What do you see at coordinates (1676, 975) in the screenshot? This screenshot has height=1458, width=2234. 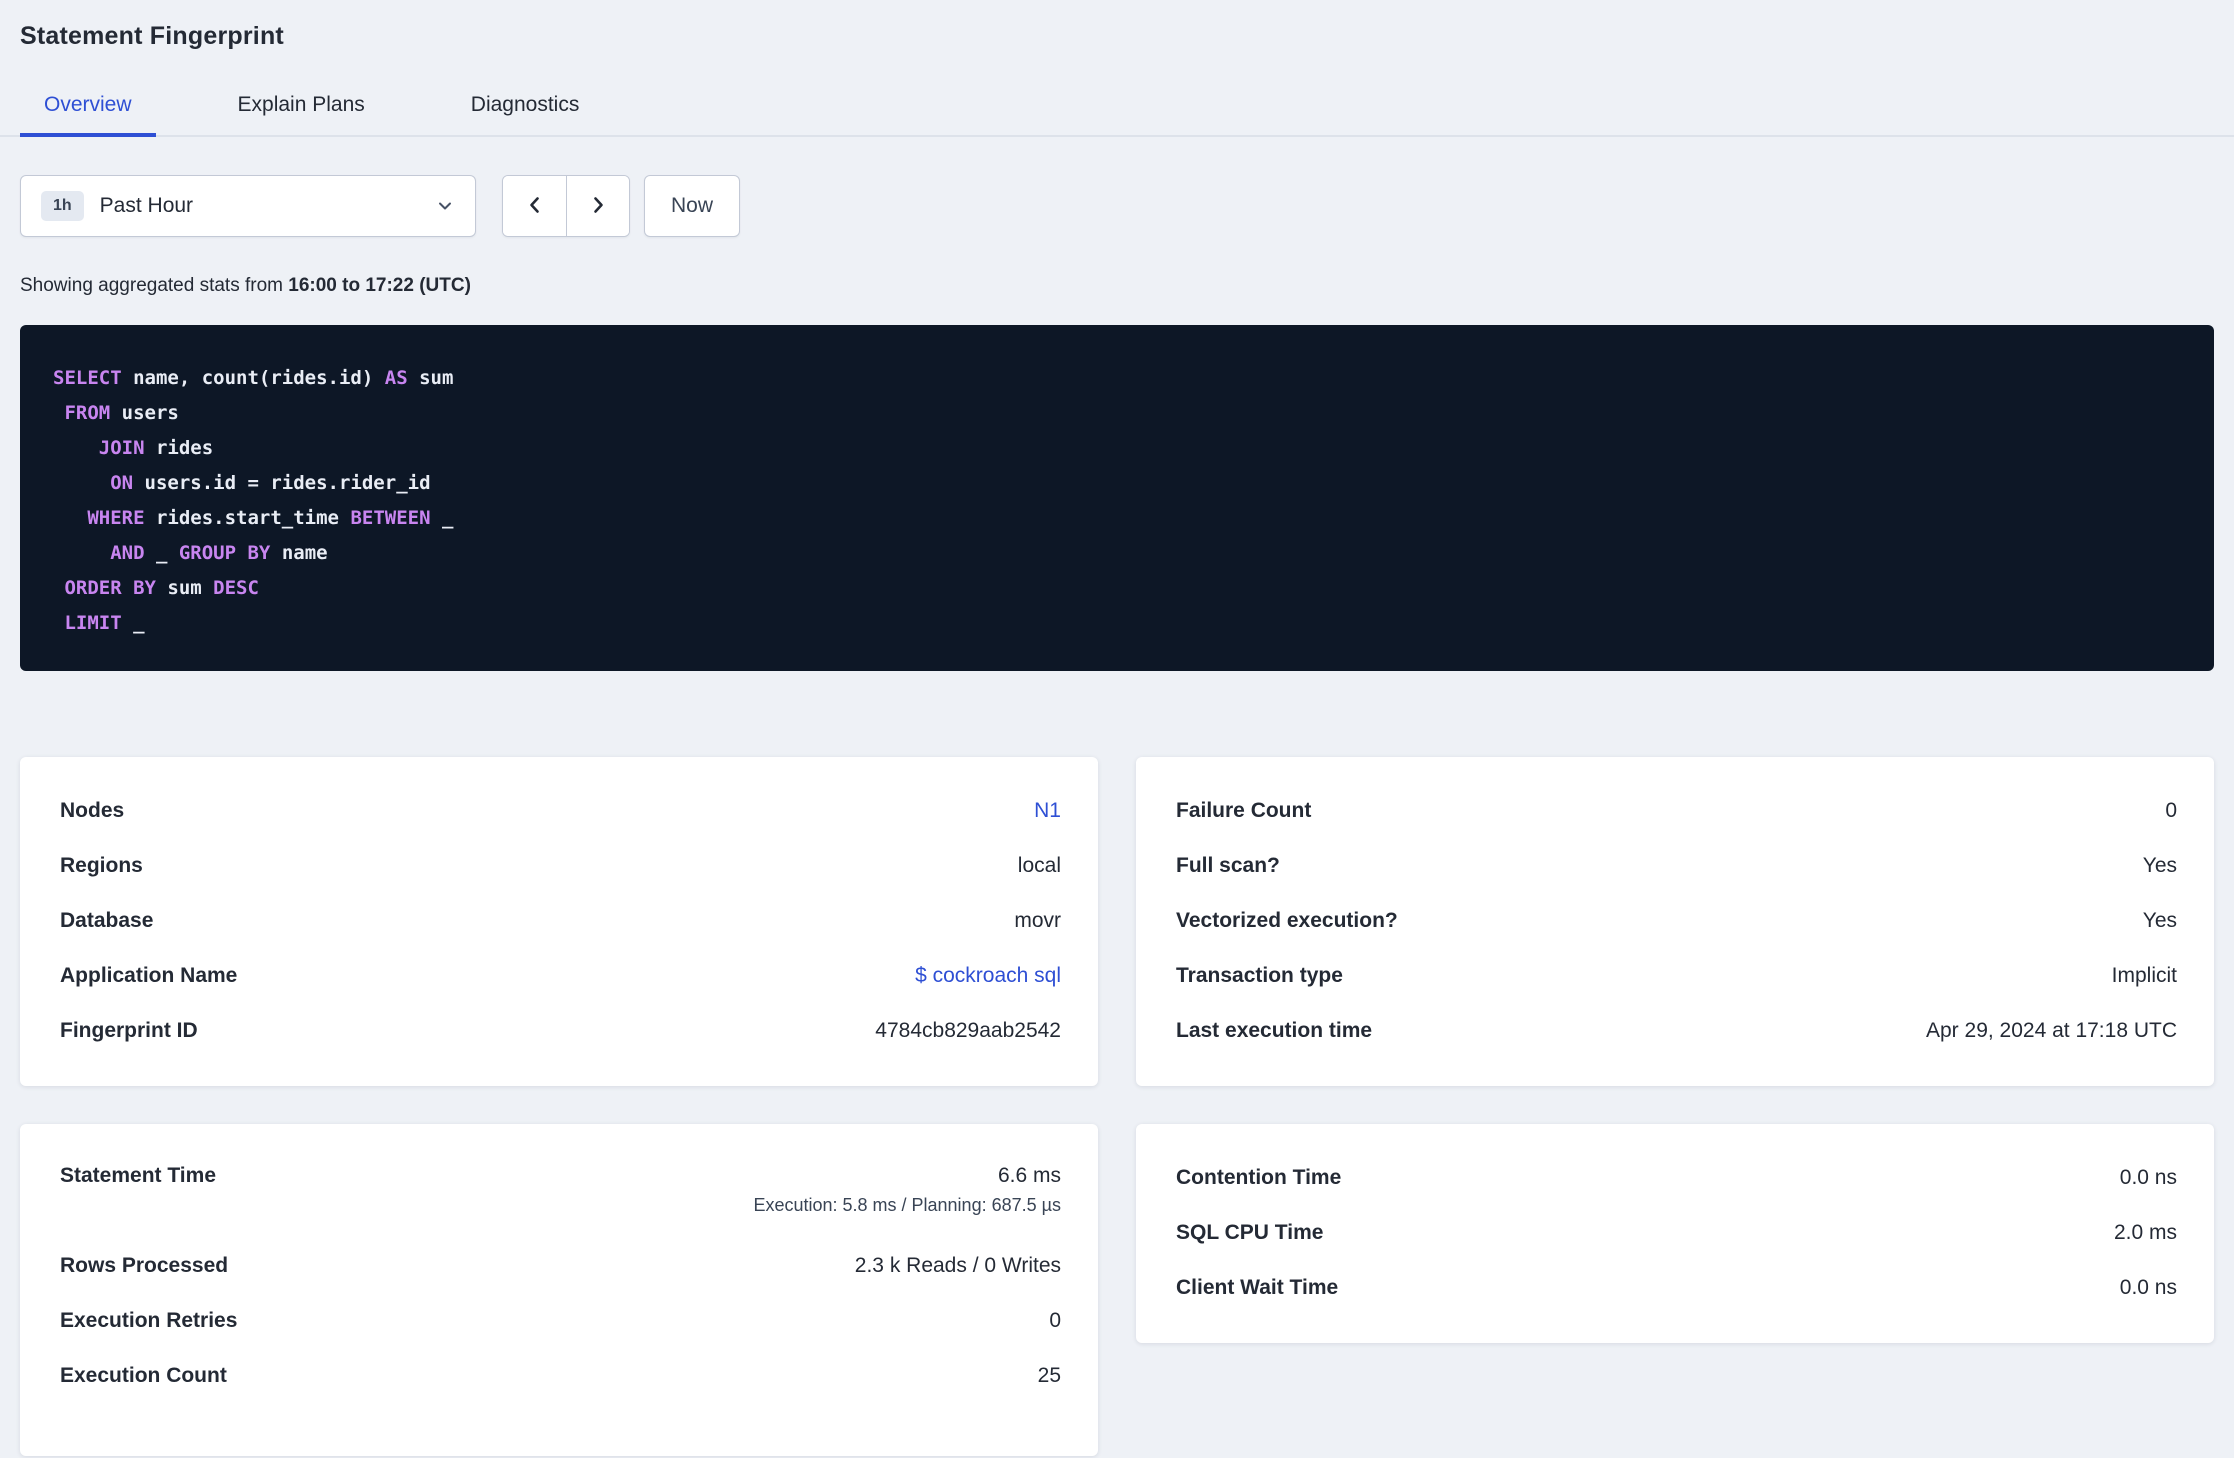 I see `transaction-type-row: Transaction type Implicit` at bounding box center [1676, 975].